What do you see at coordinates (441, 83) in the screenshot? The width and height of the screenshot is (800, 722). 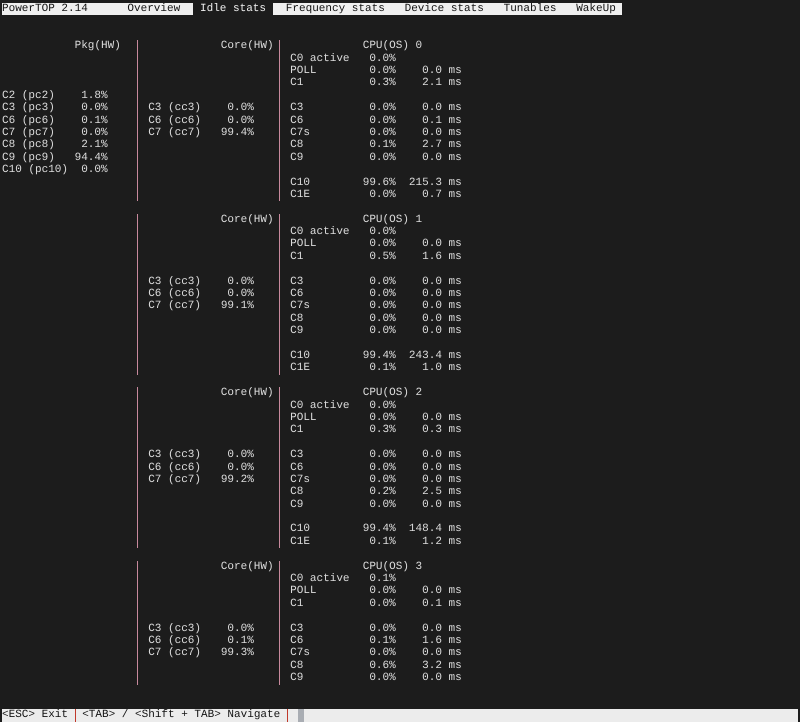 I see `residency-time: 2.1 ms` at bounding box center [441, 83].